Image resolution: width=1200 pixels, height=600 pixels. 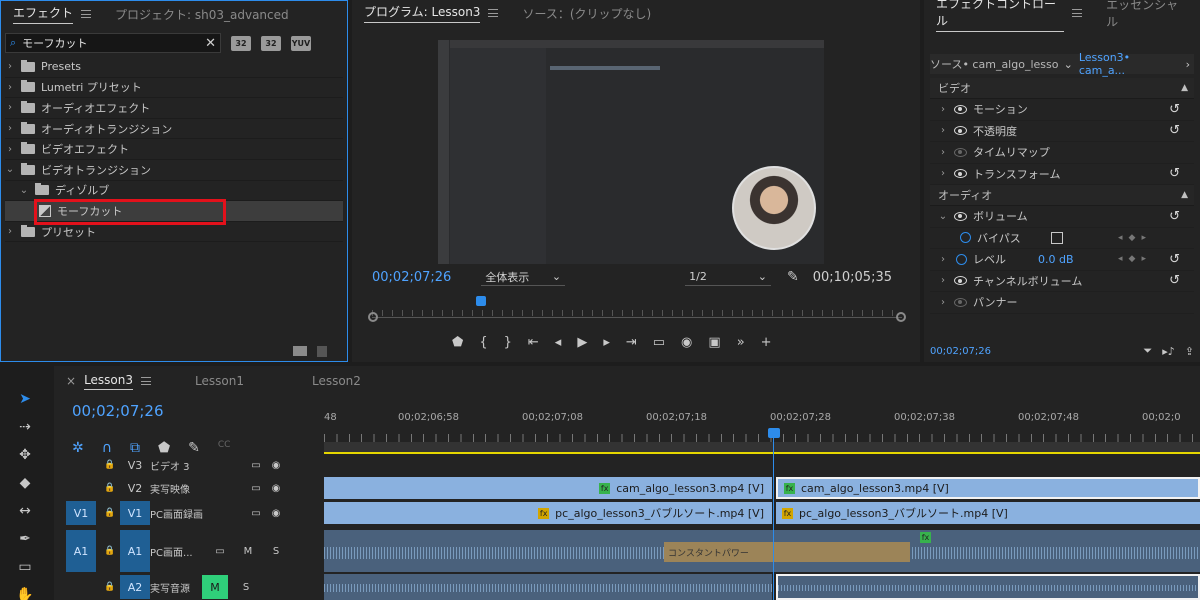 What do you see at coordinates (219, 381) in the screenshot?
I see `tab-lesson1: Lesson1` at bounding box center [219, 381].